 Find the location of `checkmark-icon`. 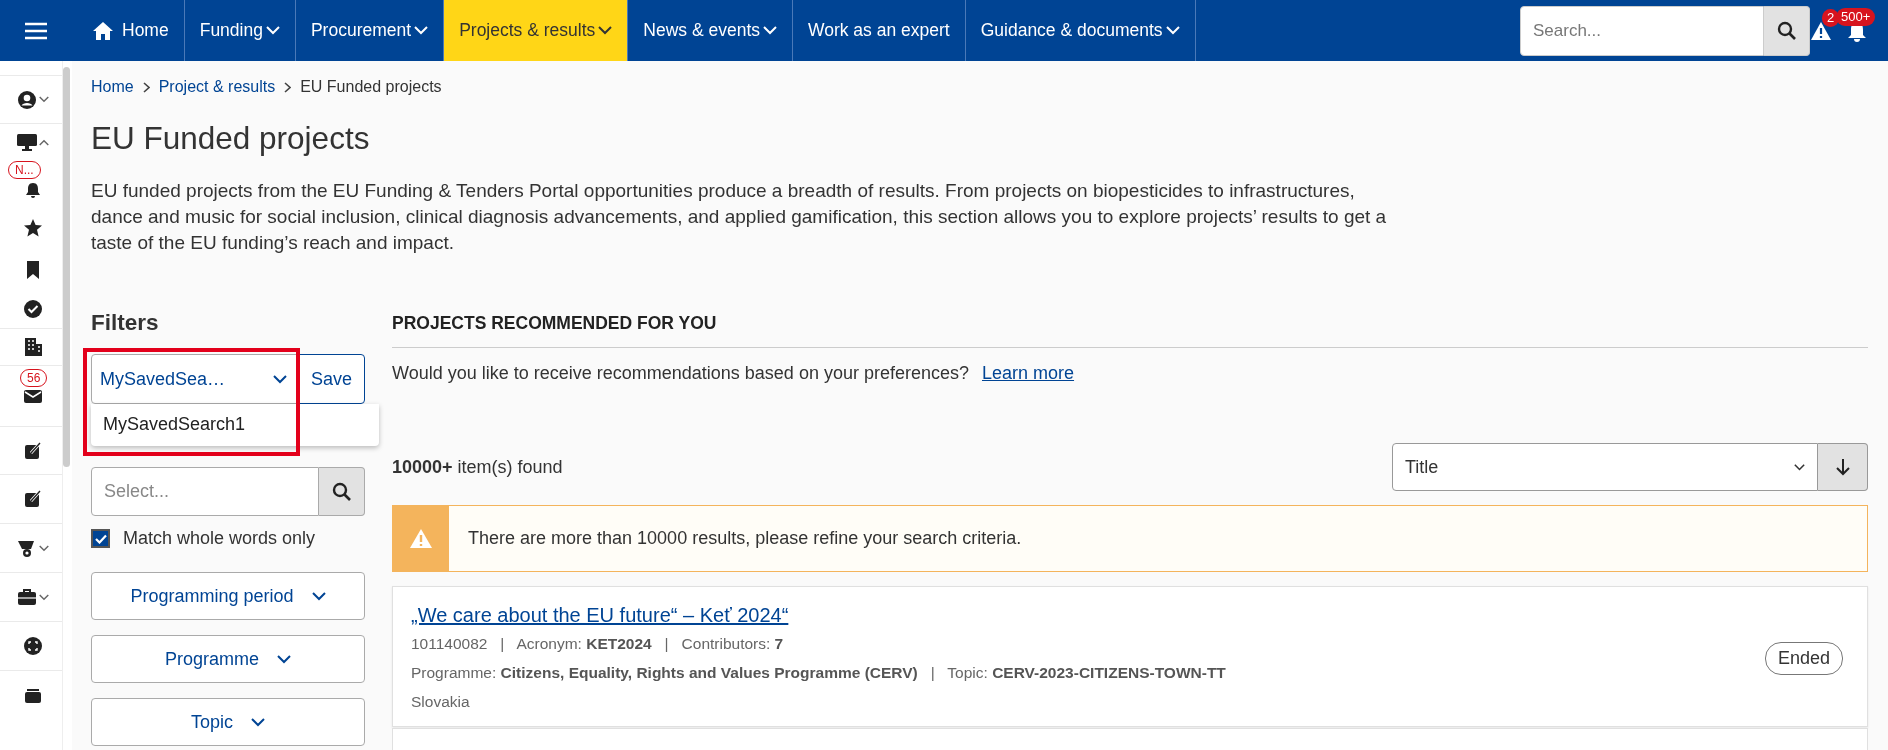

checkmark-icon is located at coordinates (100, 538).